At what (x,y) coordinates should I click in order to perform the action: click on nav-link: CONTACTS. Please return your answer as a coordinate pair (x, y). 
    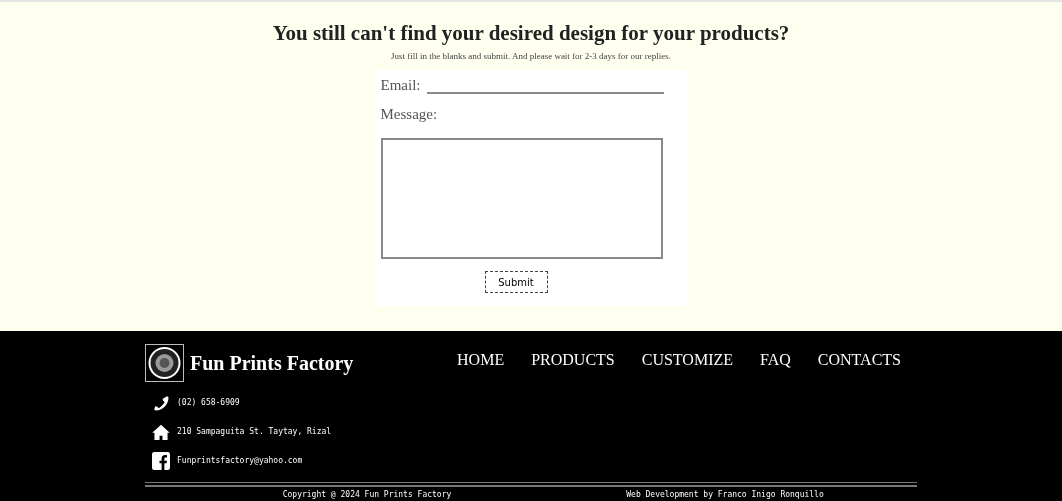
    Looking at the image, I should click on (859, 360).